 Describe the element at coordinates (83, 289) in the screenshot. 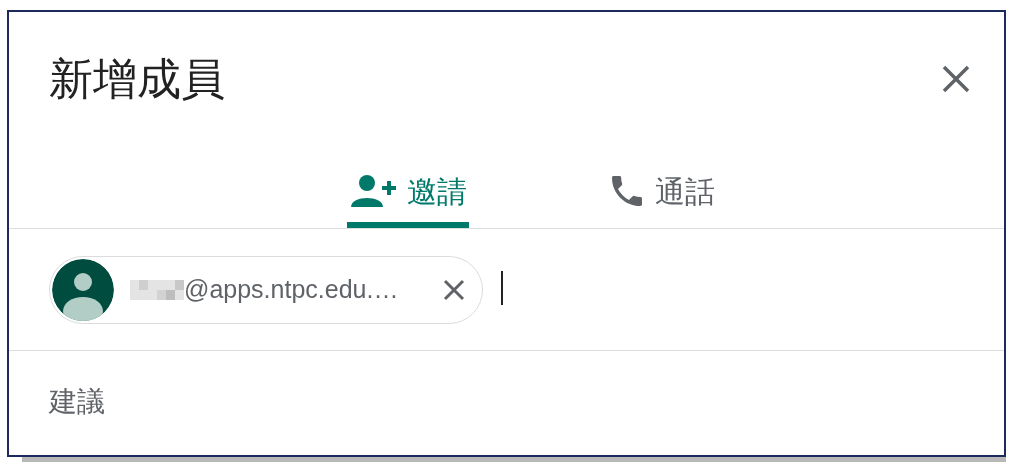

I see `avatar-icon` at that location.